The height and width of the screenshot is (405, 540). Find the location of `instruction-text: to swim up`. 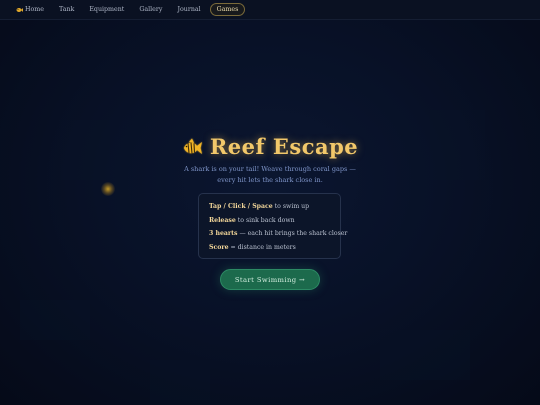

instruction-text: to swim up is located at coordinates (291, 206).